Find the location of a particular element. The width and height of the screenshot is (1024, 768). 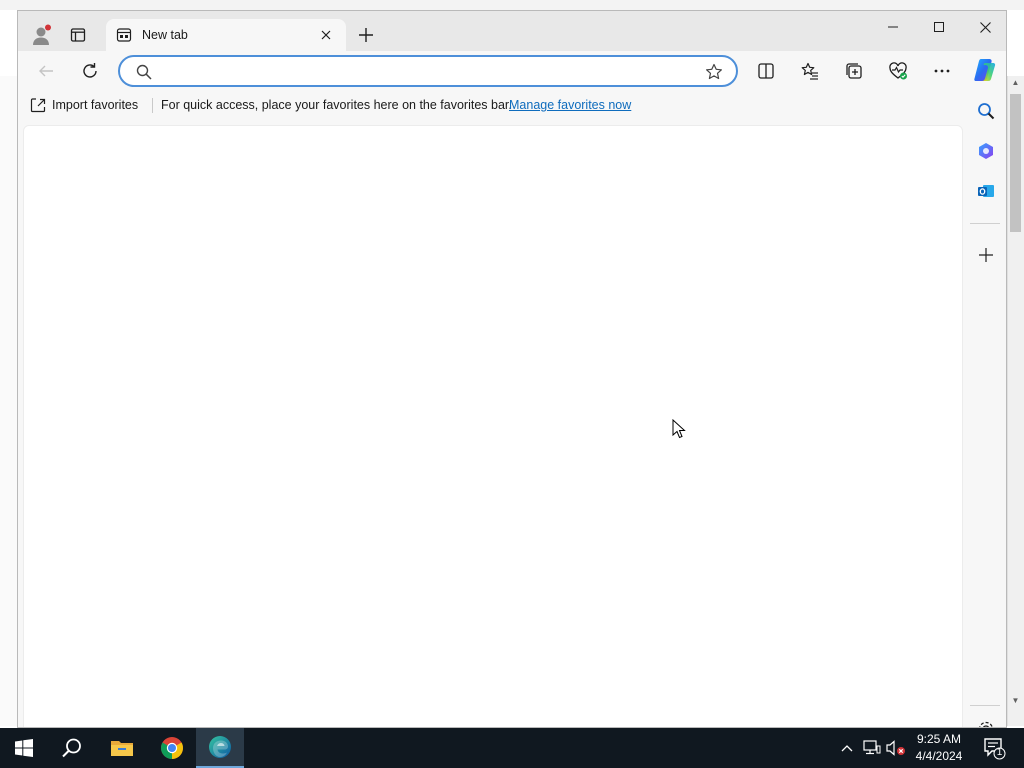

close-window-button is located at coordinates (984, 27).